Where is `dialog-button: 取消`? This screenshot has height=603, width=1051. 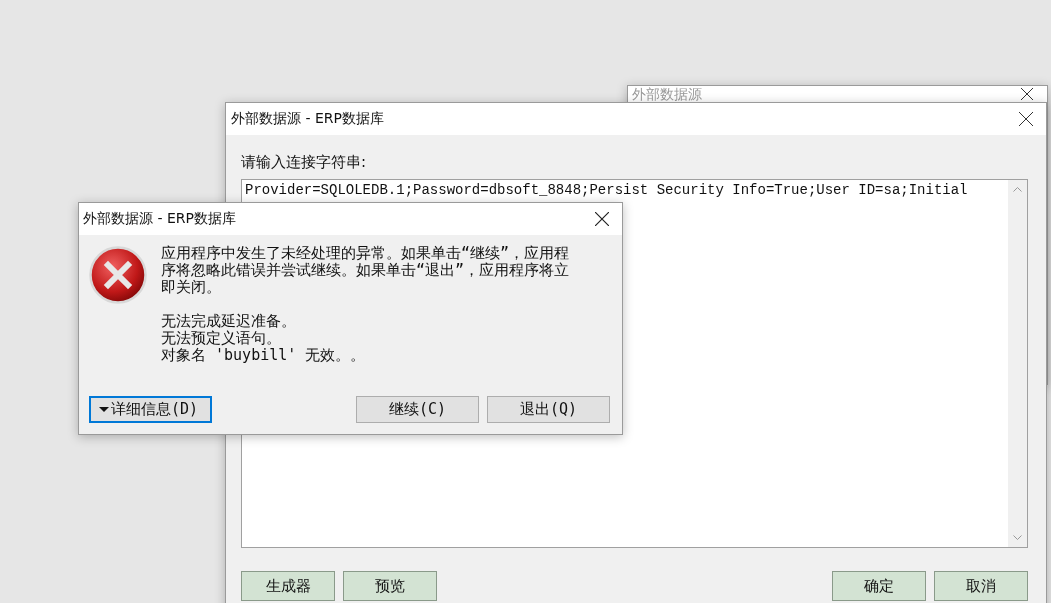
dialog-button: 取消 is located at coordinates (981, 586).